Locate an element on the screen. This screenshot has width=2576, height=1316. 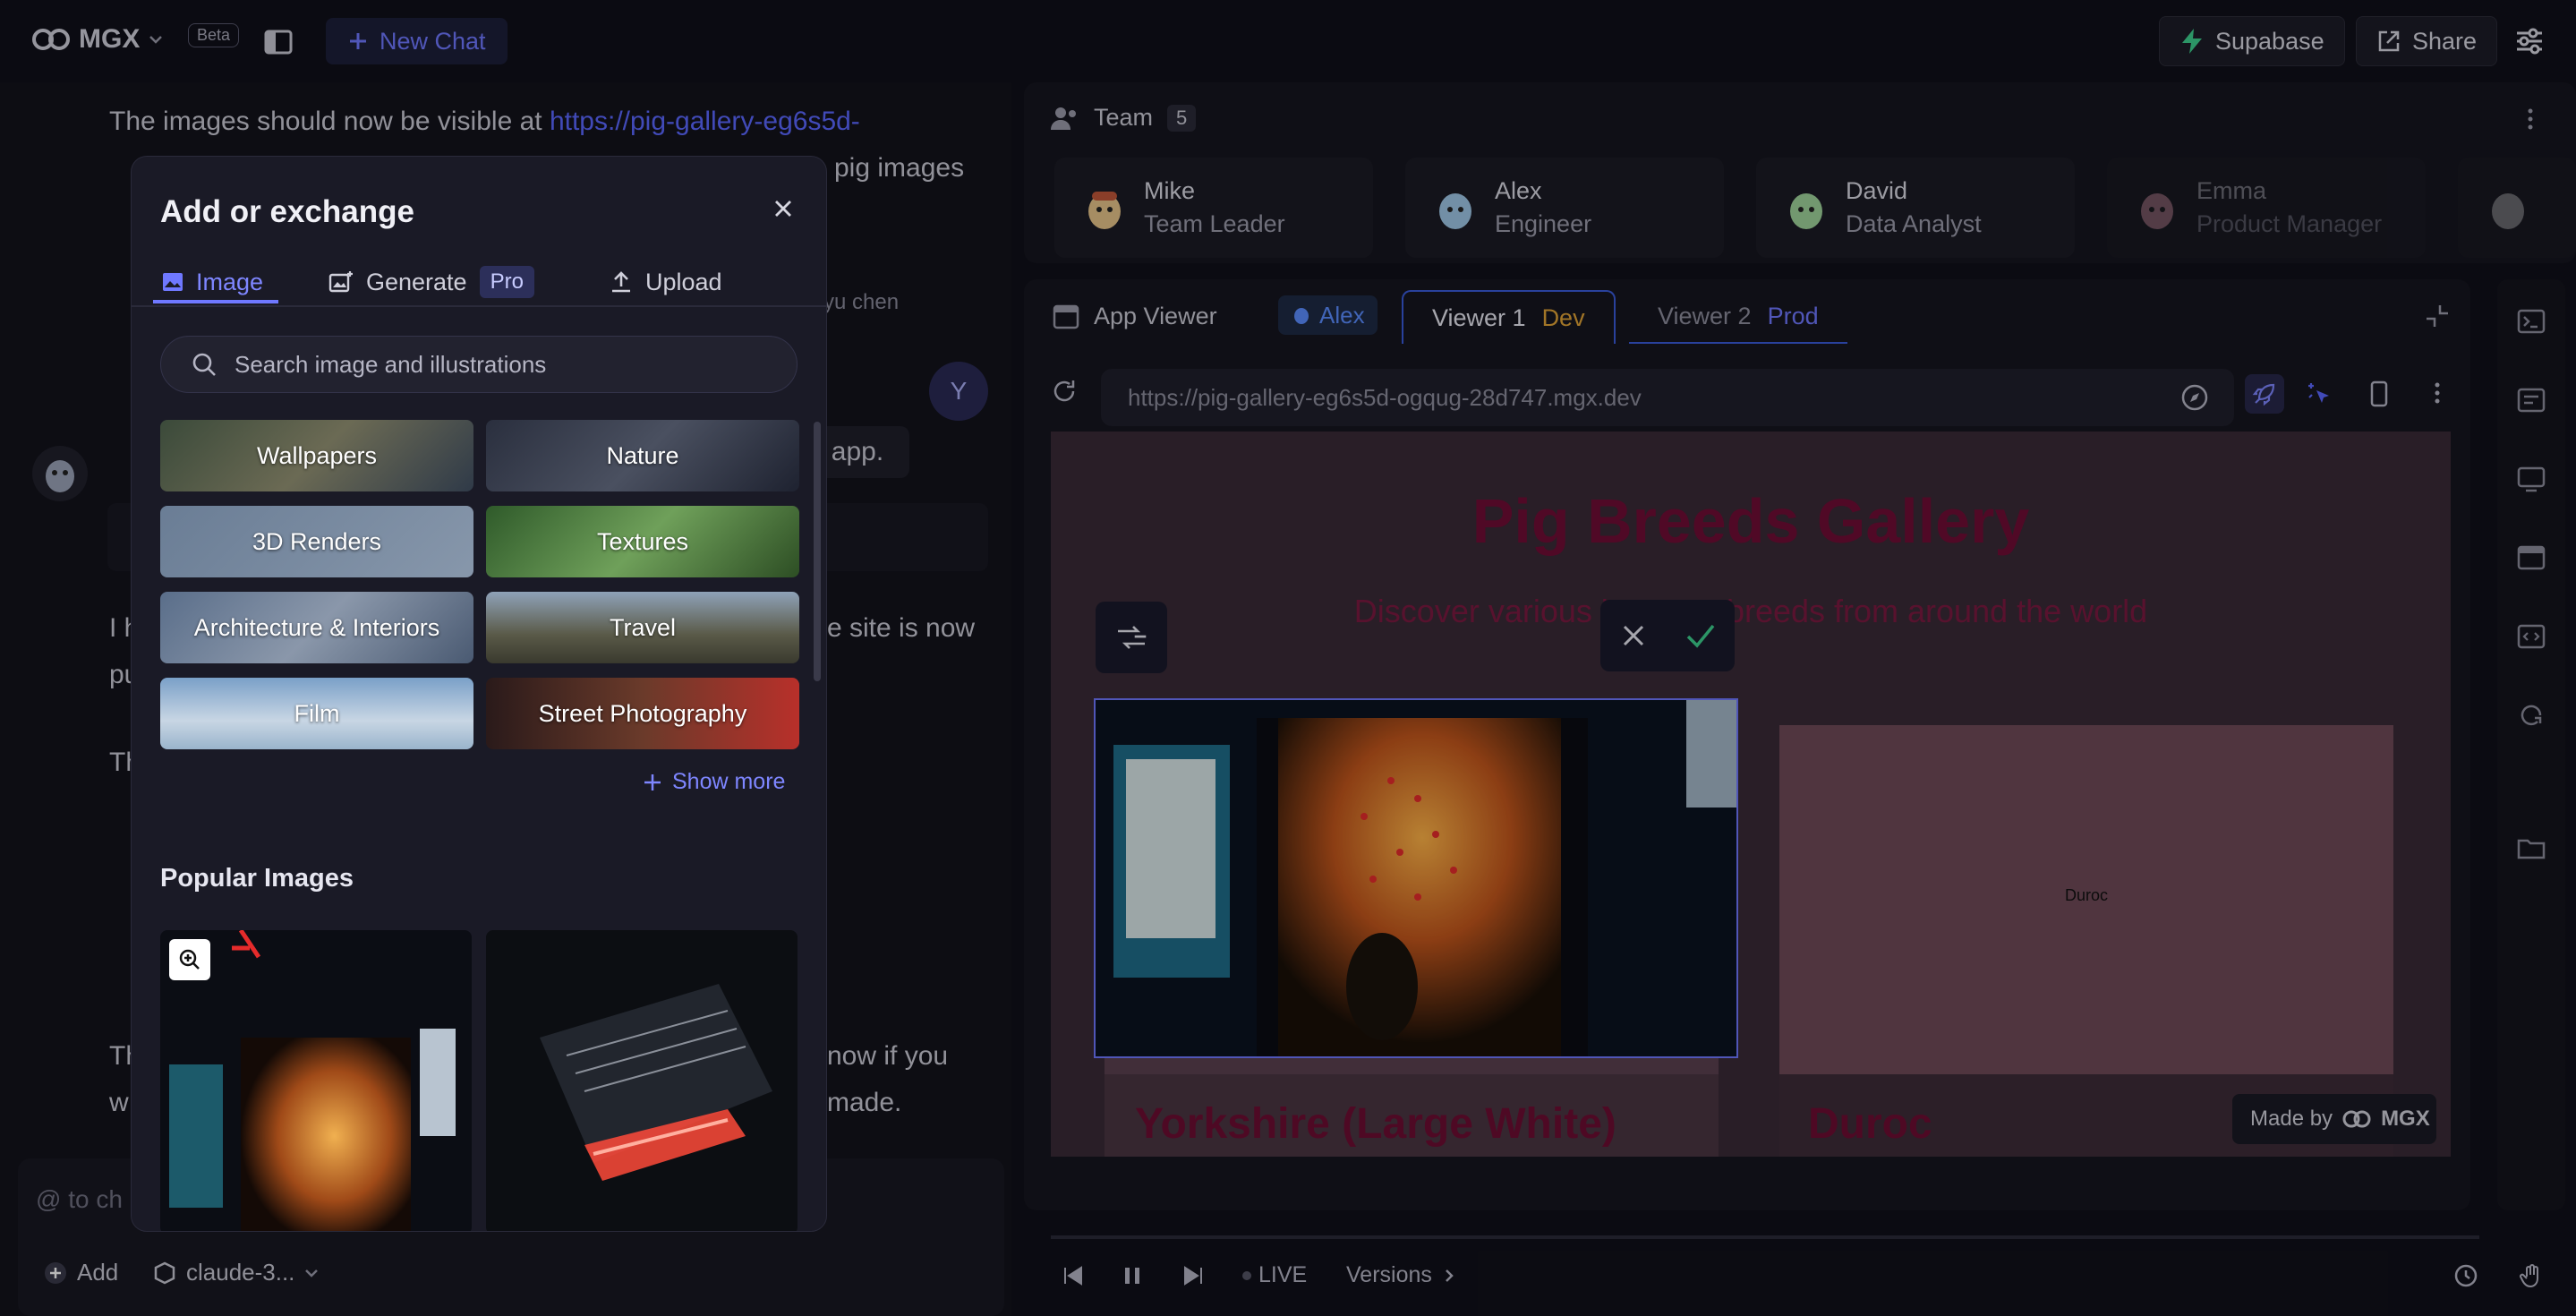
deploy-button is located at coordinates (2264, 394).